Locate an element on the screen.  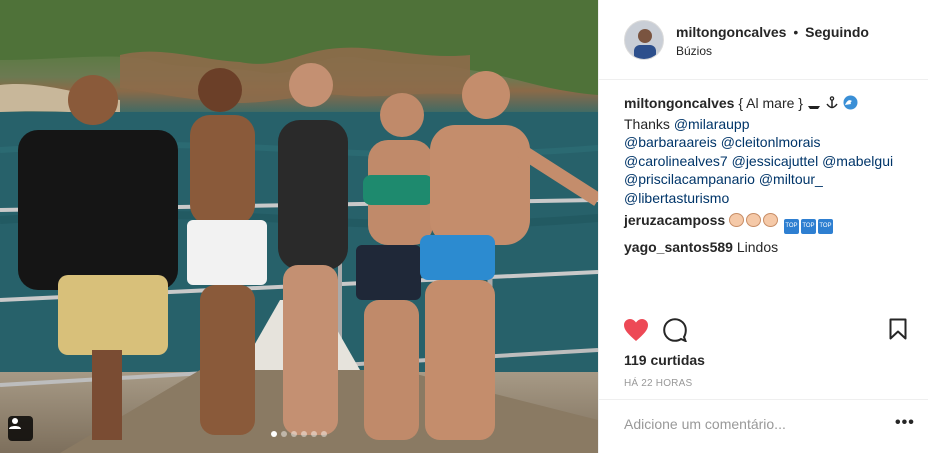
anchor-emoji is located at coordinates (832, 105).